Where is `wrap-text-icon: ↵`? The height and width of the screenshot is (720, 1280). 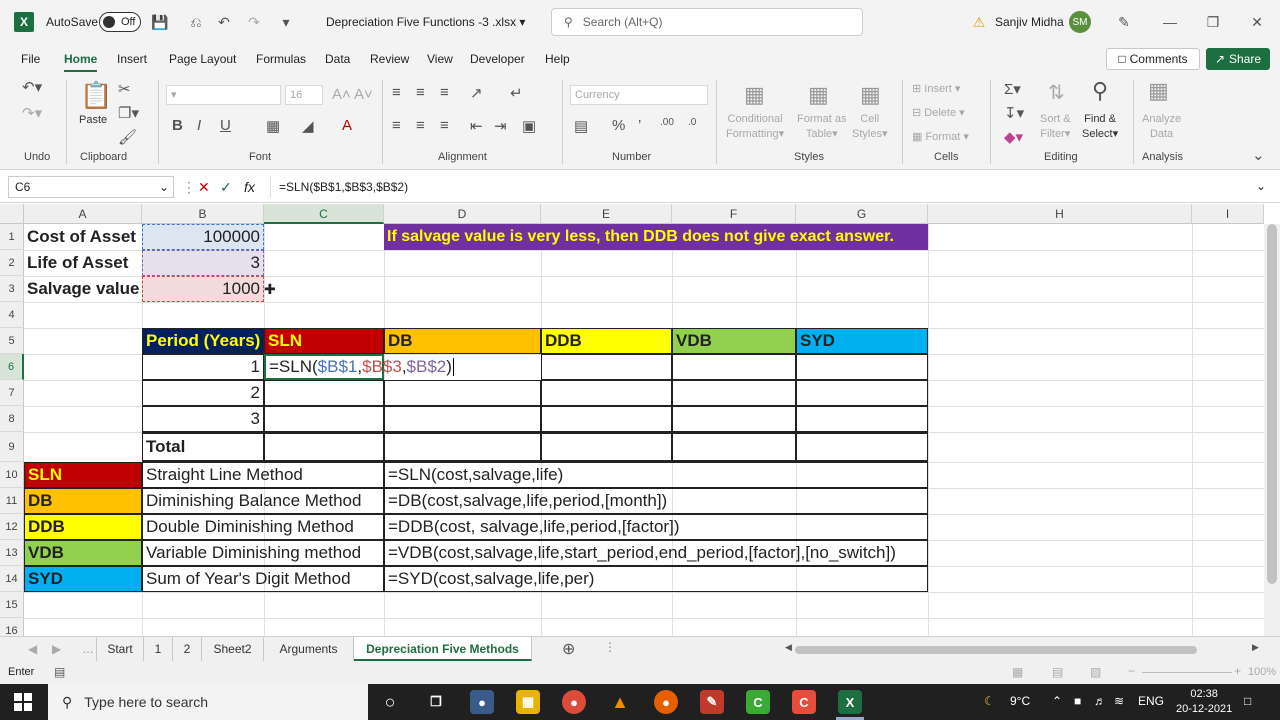 wrap-text-icon: ↵ is located at coordinates (516, 93).